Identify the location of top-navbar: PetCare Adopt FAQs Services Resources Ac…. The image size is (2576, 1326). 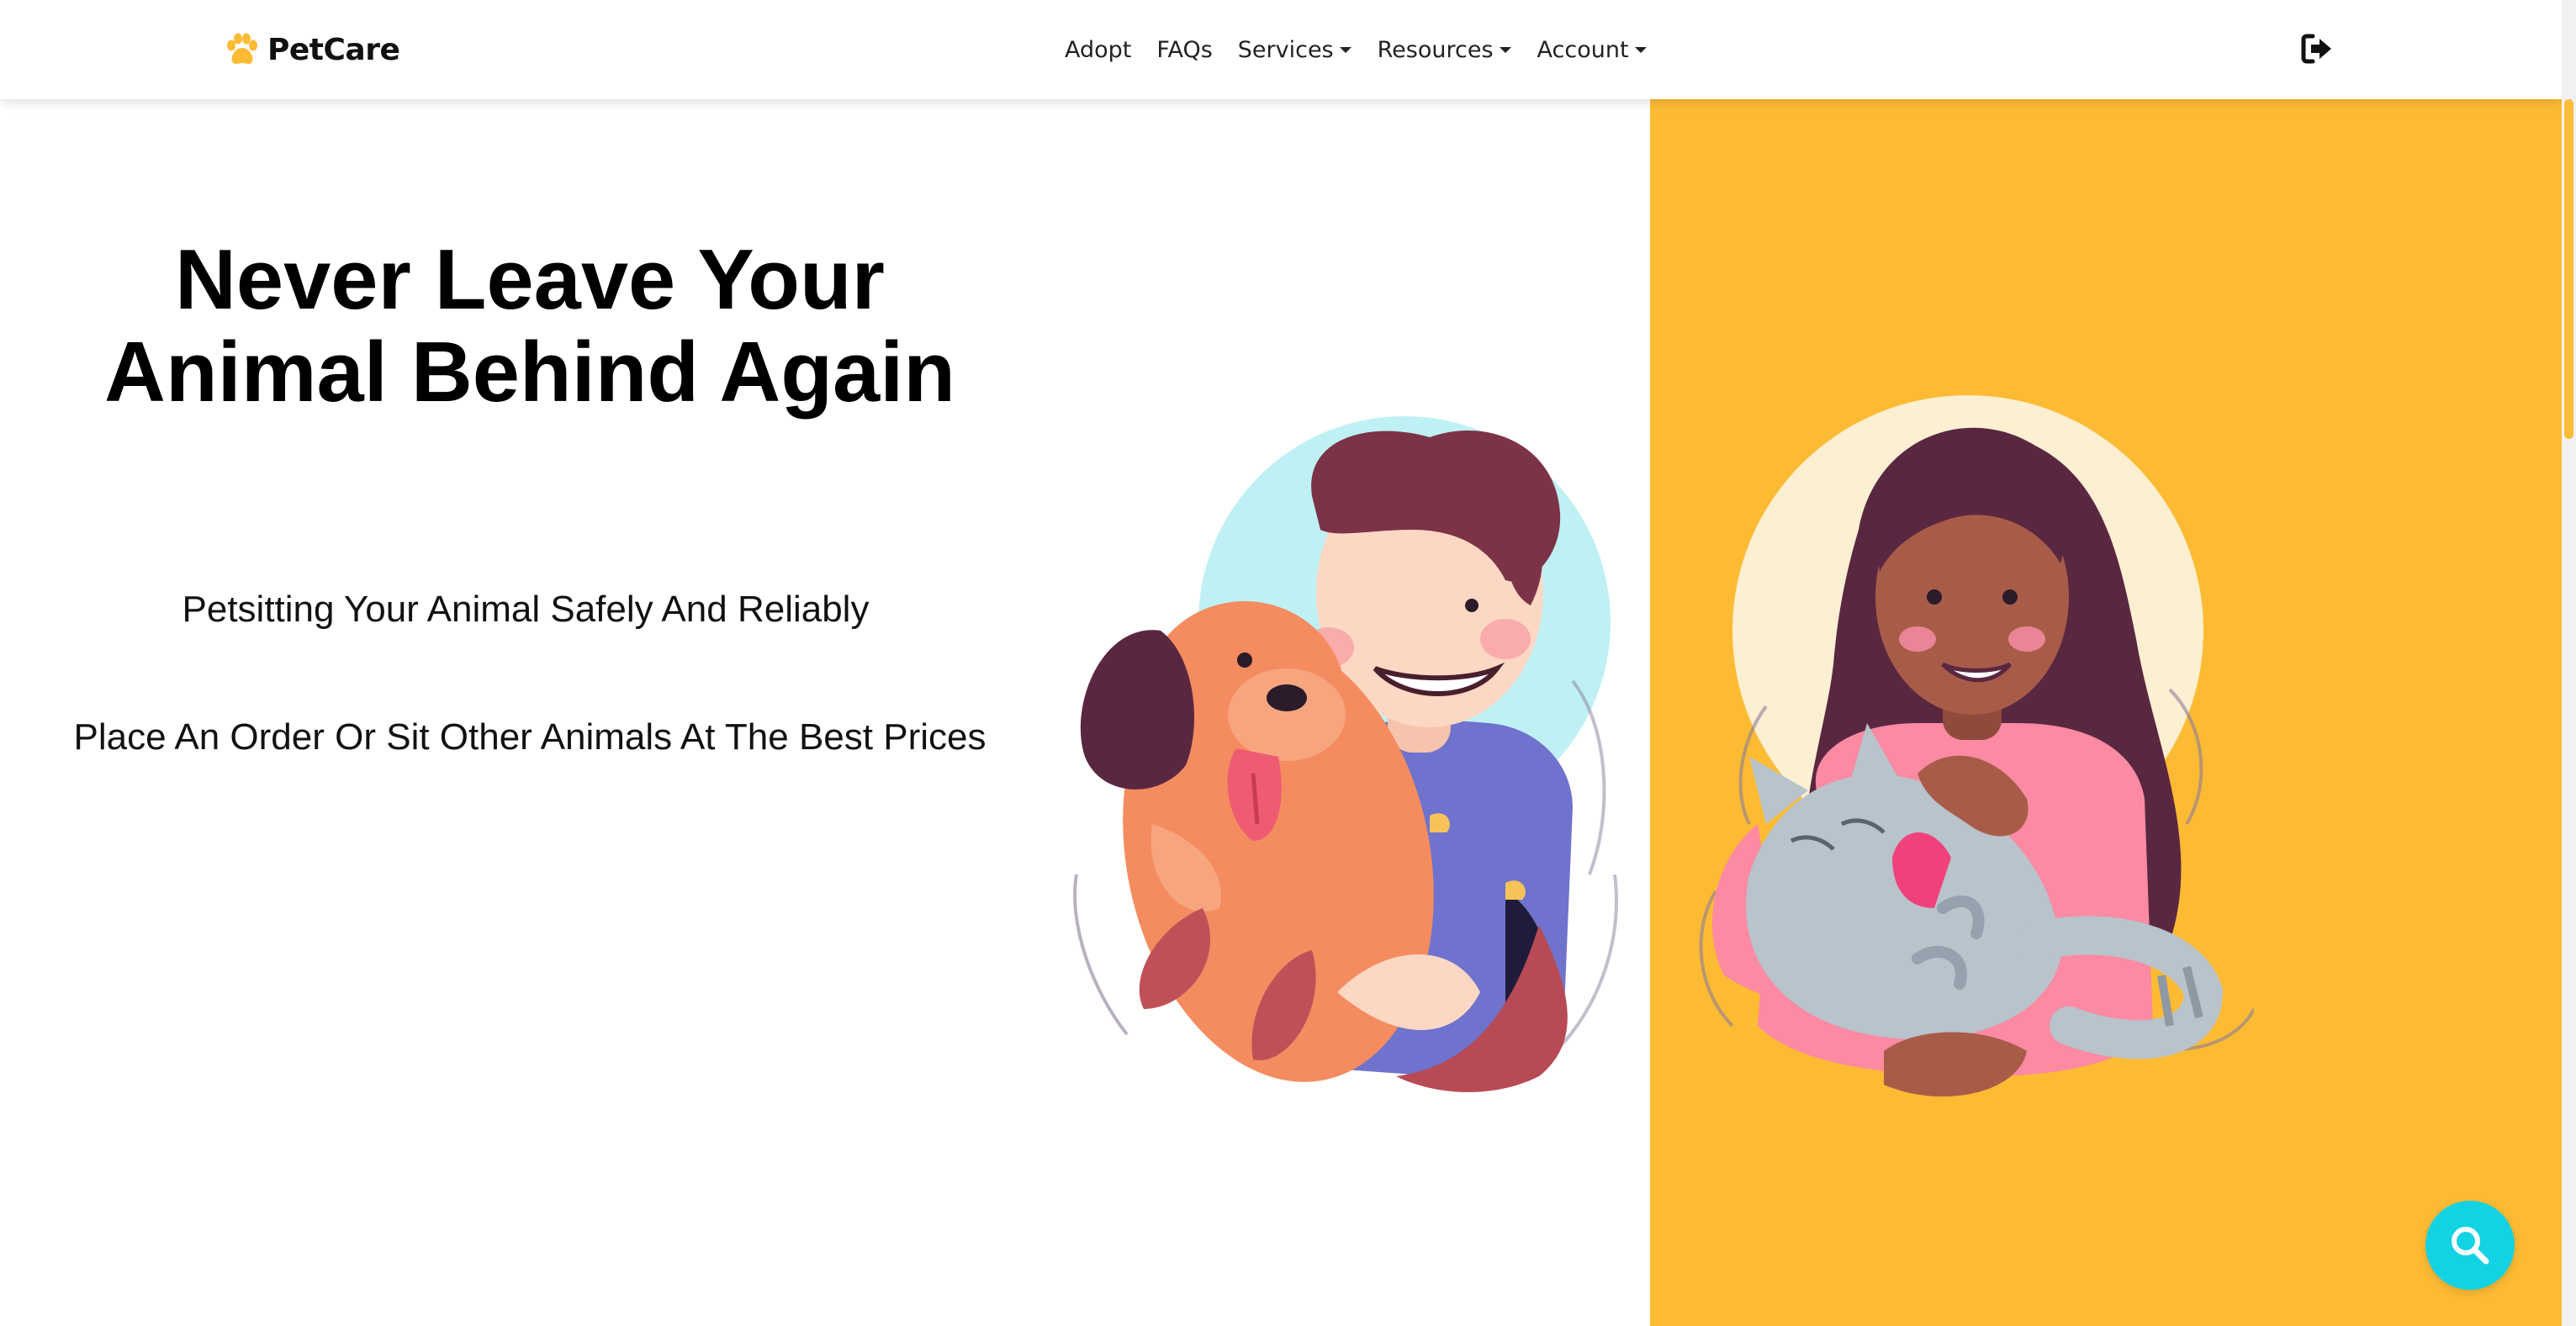
(1281, 49).